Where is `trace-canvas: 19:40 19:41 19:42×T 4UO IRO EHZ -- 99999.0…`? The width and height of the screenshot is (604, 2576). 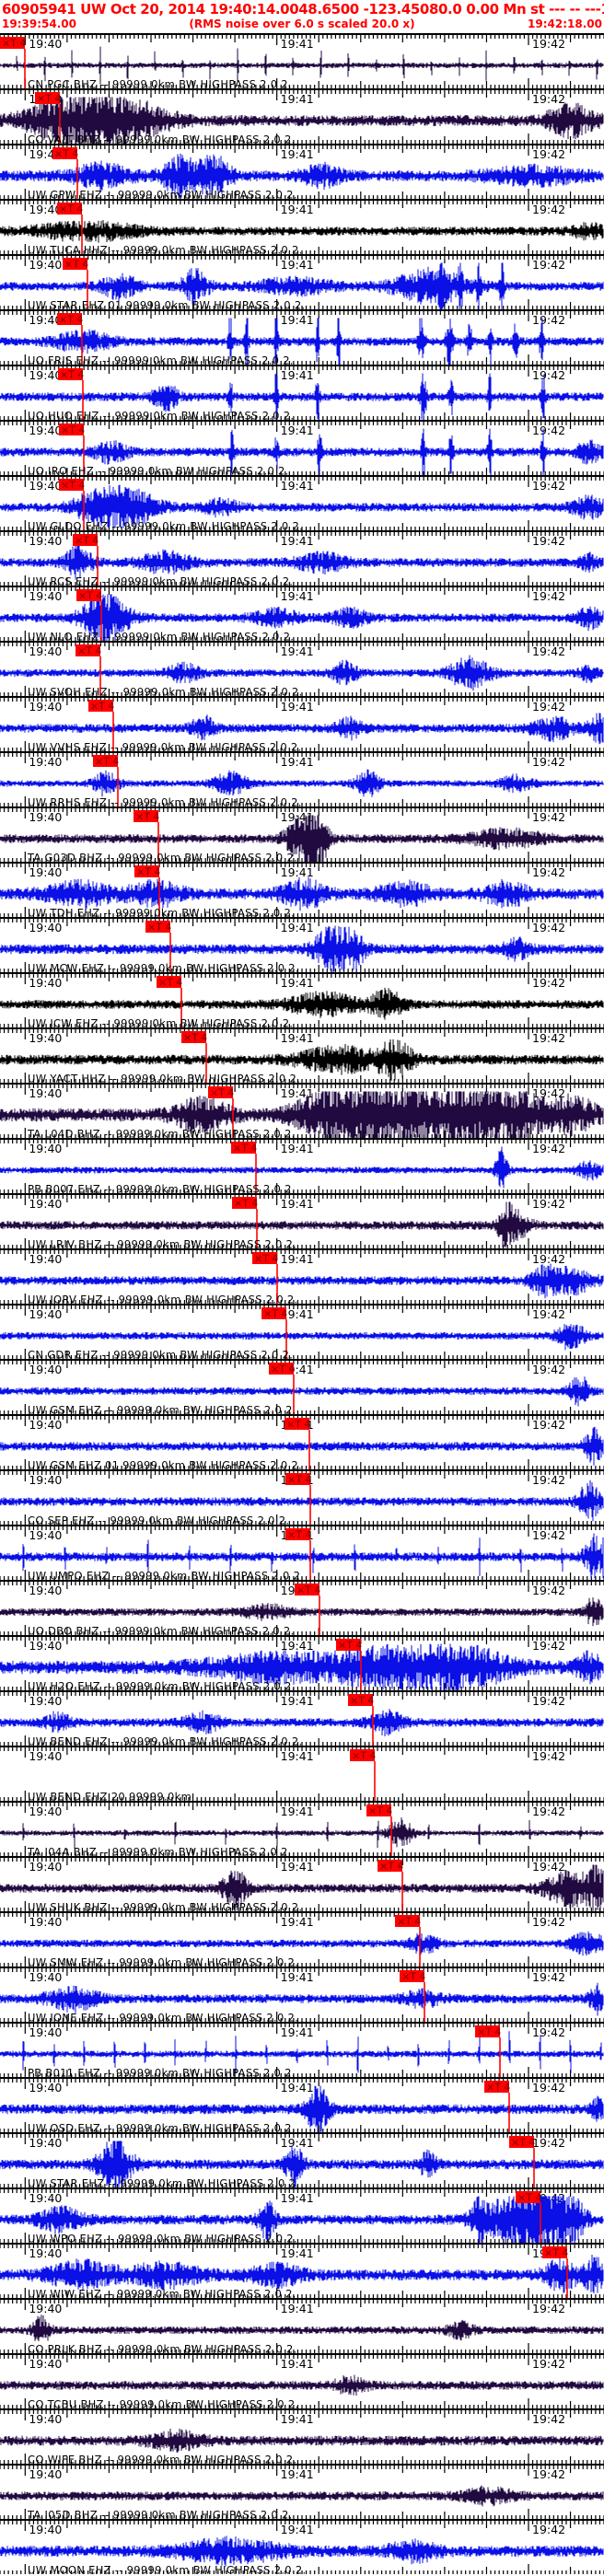
trace-canvas: 19:40 19:41 19:42×T 4UO IRO EHZ -- 99999.0… is located at coordinates (302, 449).